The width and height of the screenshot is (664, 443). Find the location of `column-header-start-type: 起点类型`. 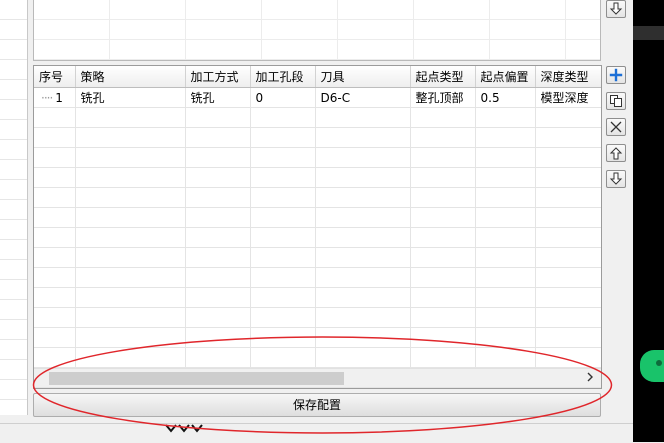

column-header-start-type: 起点类型 is located at coordinates (443, 77).